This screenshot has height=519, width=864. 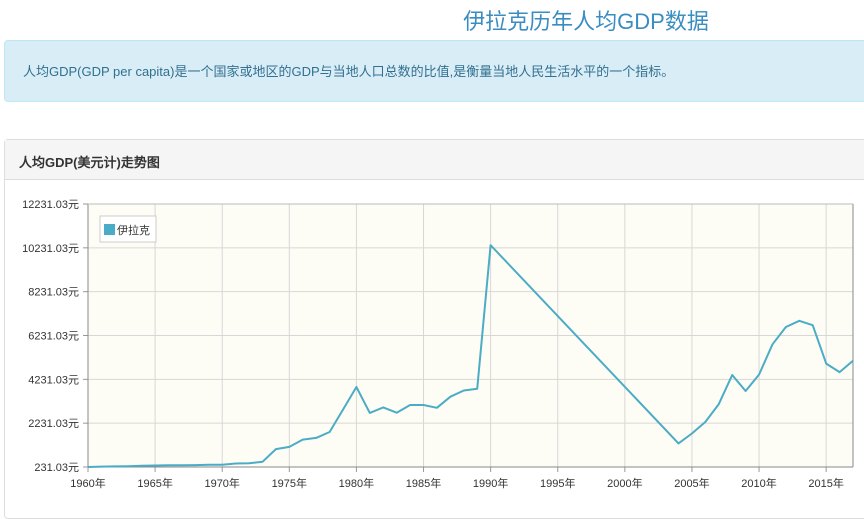 I want to click on legend: 伊拉克, so click(x=128, y=229).